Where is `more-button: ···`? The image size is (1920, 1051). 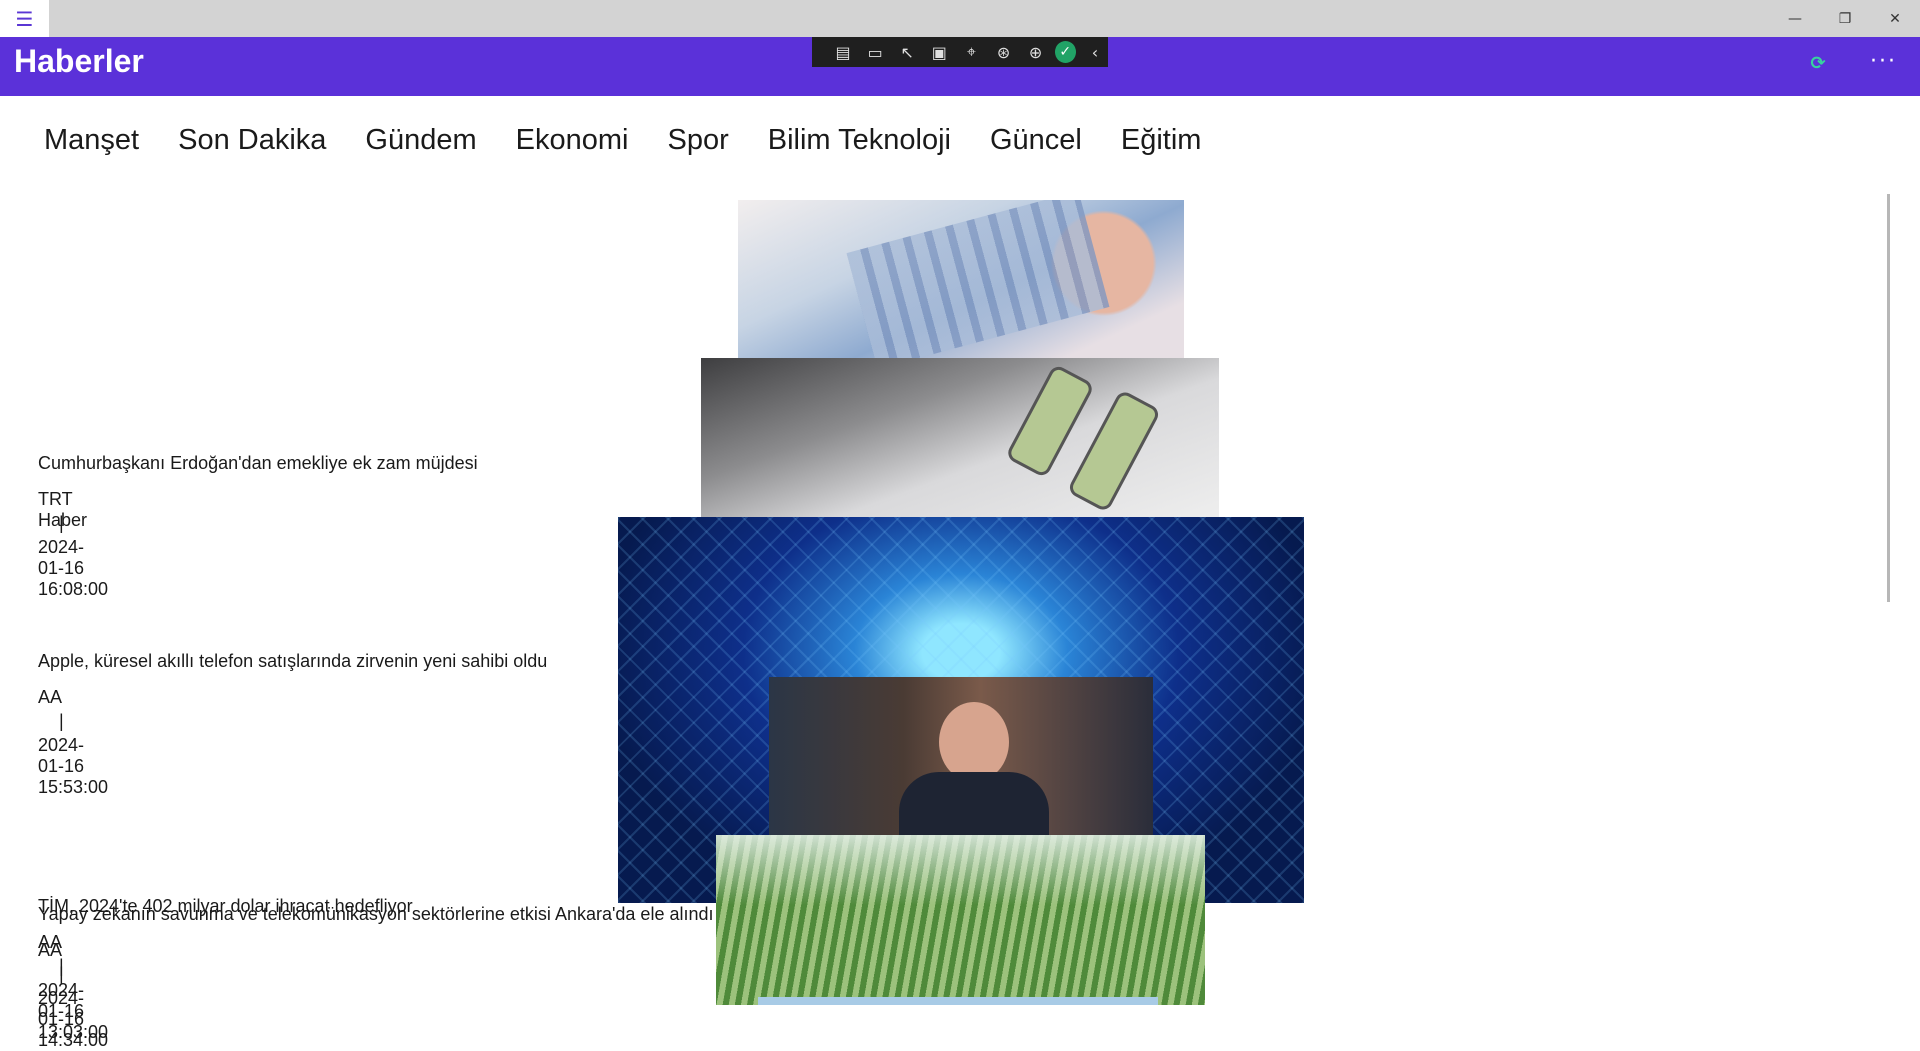
more-button: ··· is located at coordinates (1883, 61).